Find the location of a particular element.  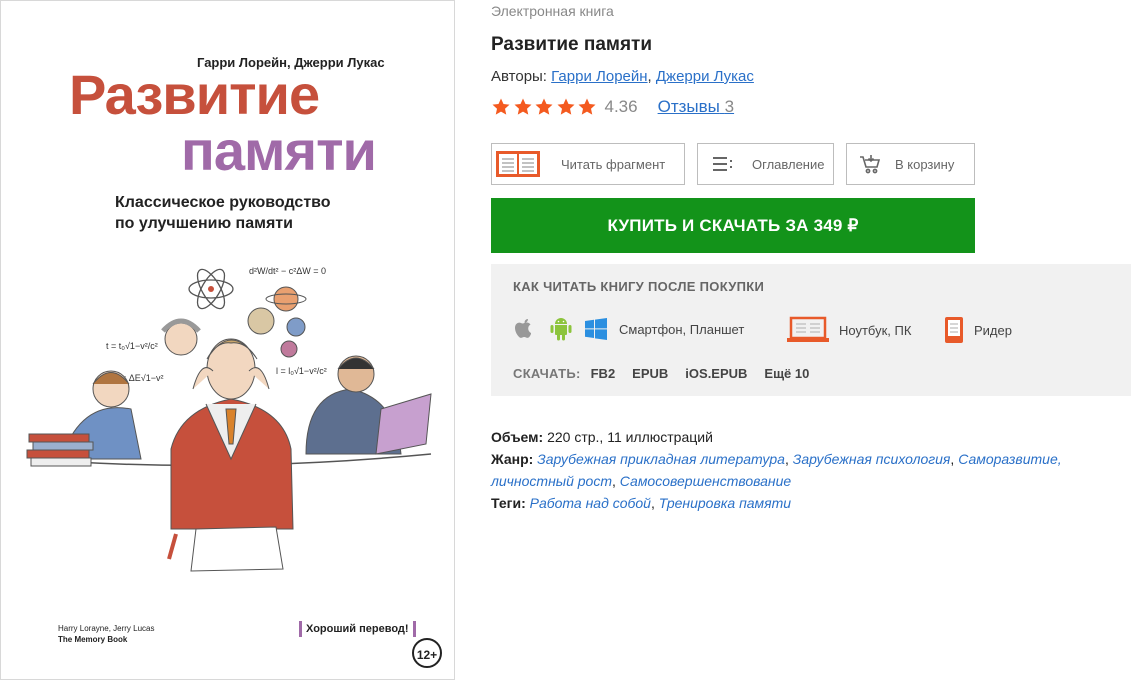

download-label: СКАЧАТЬ: is located at coordinates (547, 373).